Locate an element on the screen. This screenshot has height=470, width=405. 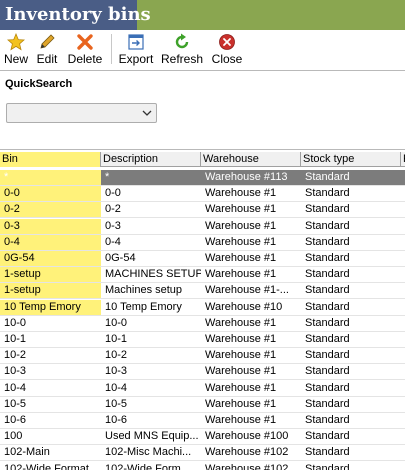
table-row: 10-4 10-4 Warehouse #1 Standard is located at coordinates (202, 389).